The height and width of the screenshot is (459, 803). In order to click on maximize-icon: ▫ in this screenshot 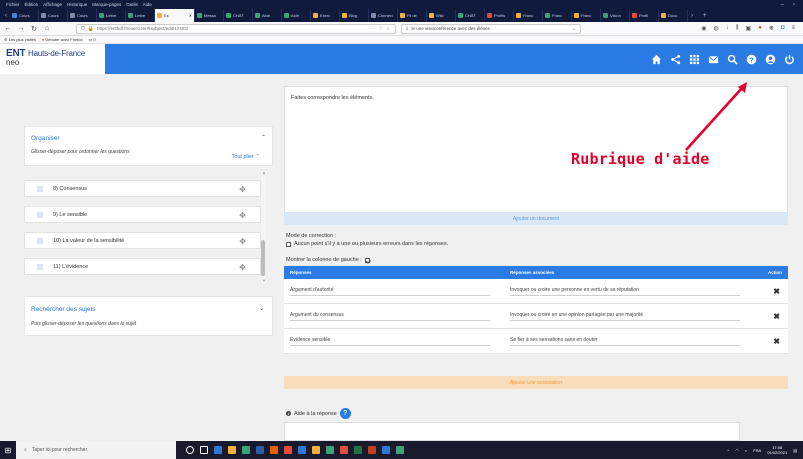, I will do `click(794, 5)`.